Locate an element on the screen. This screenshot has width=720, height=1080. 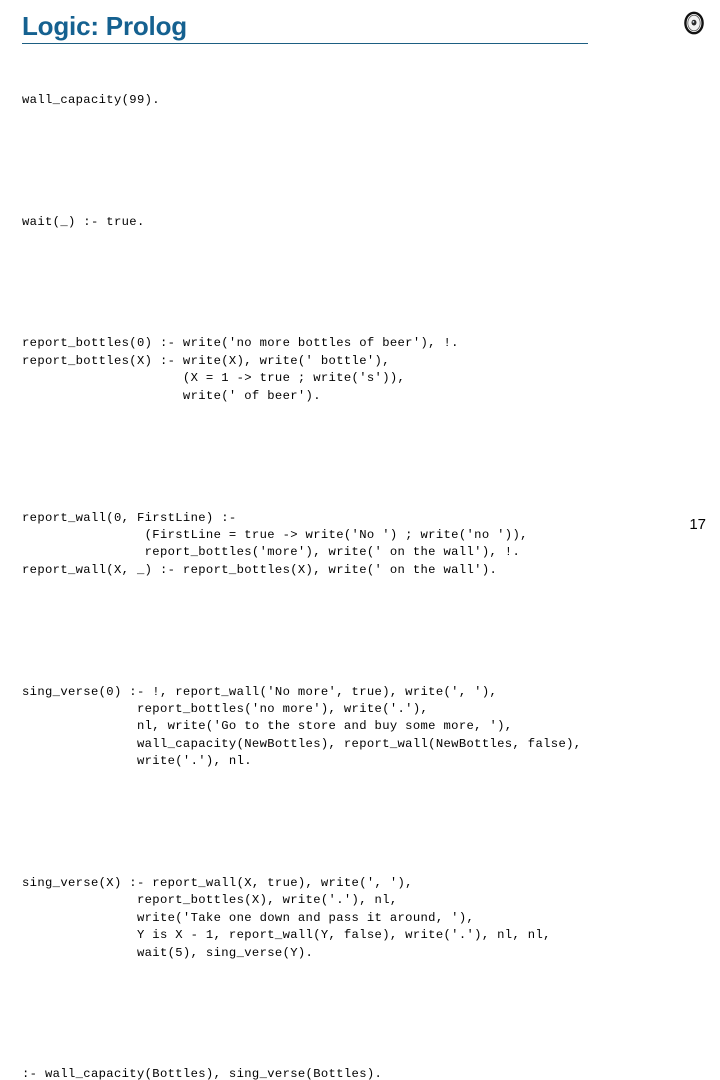
code-block-facts: wall_capacity(99). is located at coordinates (91, 99).